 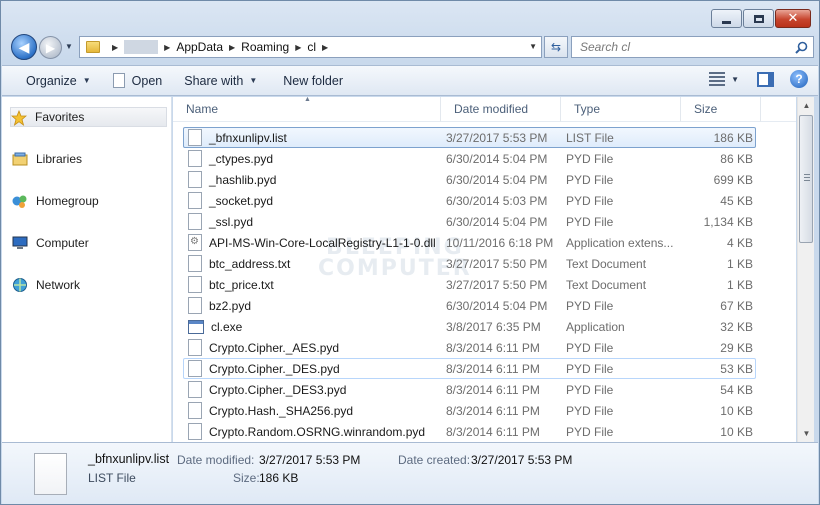 I want to click on file-name-cell: Crypto.Random.OSRNG.winrandom.pyd, so click(x=313, y=431).